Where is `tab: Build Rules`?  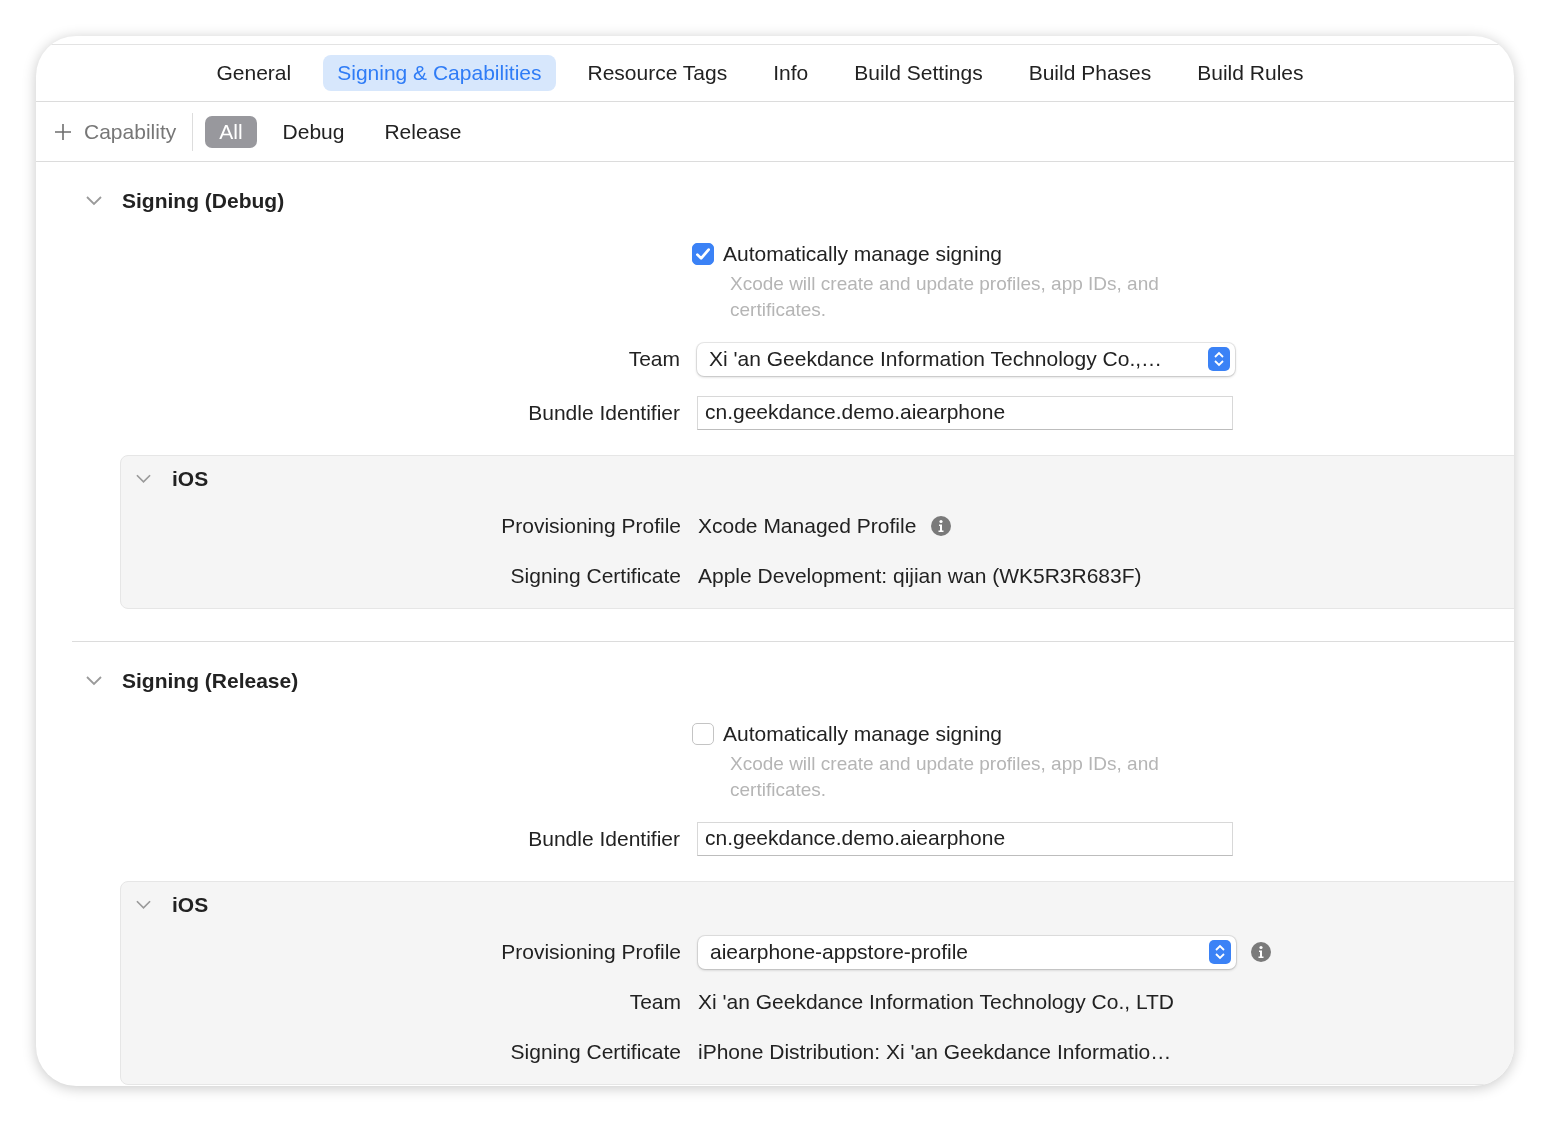 tab: Build Rules is located at coordinates (1250, 73).